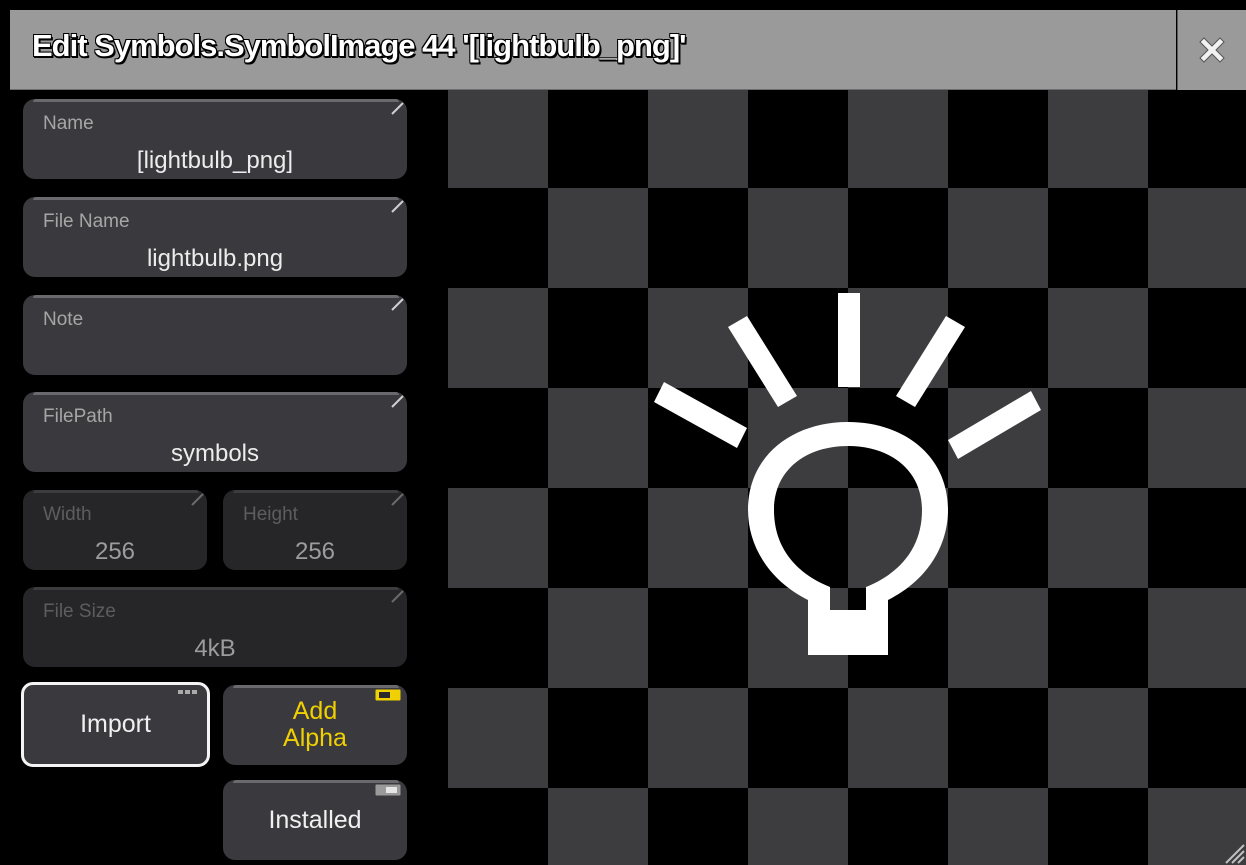  I want to click on close-x-icon, so click(1212, 50).